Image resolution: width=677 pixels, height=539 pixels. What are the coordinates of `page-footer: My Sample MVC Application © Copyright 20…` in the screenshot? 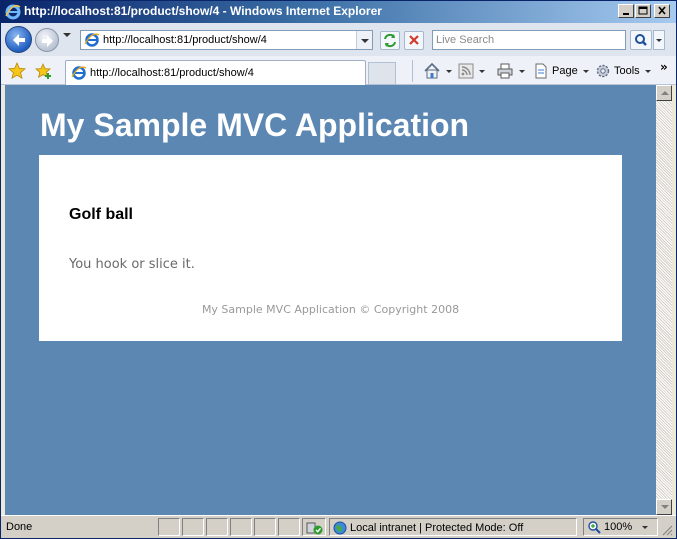 It's located at (330, 309).